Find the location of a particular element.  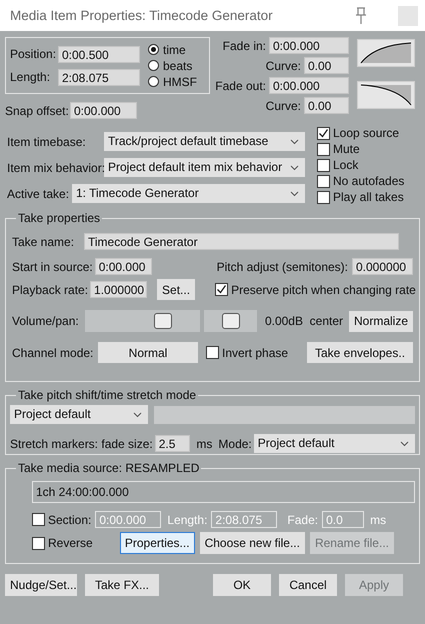

group-title: Take media source: RESAMPLED is located at coordinates (109, 468).